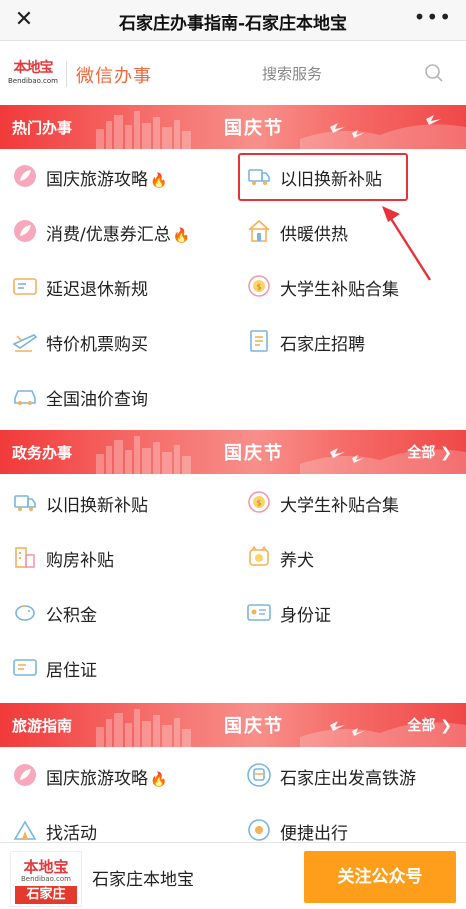  I want to click on service-item: 养犬, so click(351, 556).